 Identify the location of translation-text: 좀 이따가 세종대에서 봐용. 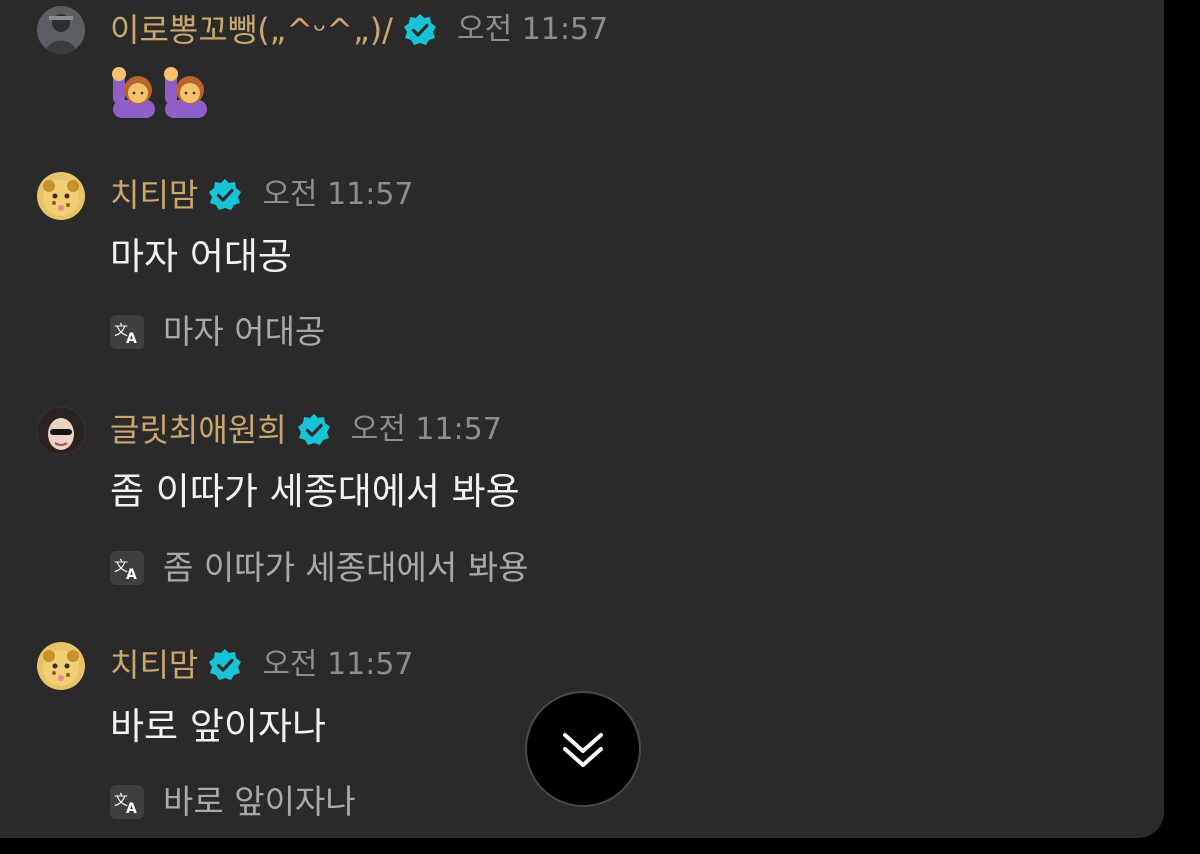
(346, 567).